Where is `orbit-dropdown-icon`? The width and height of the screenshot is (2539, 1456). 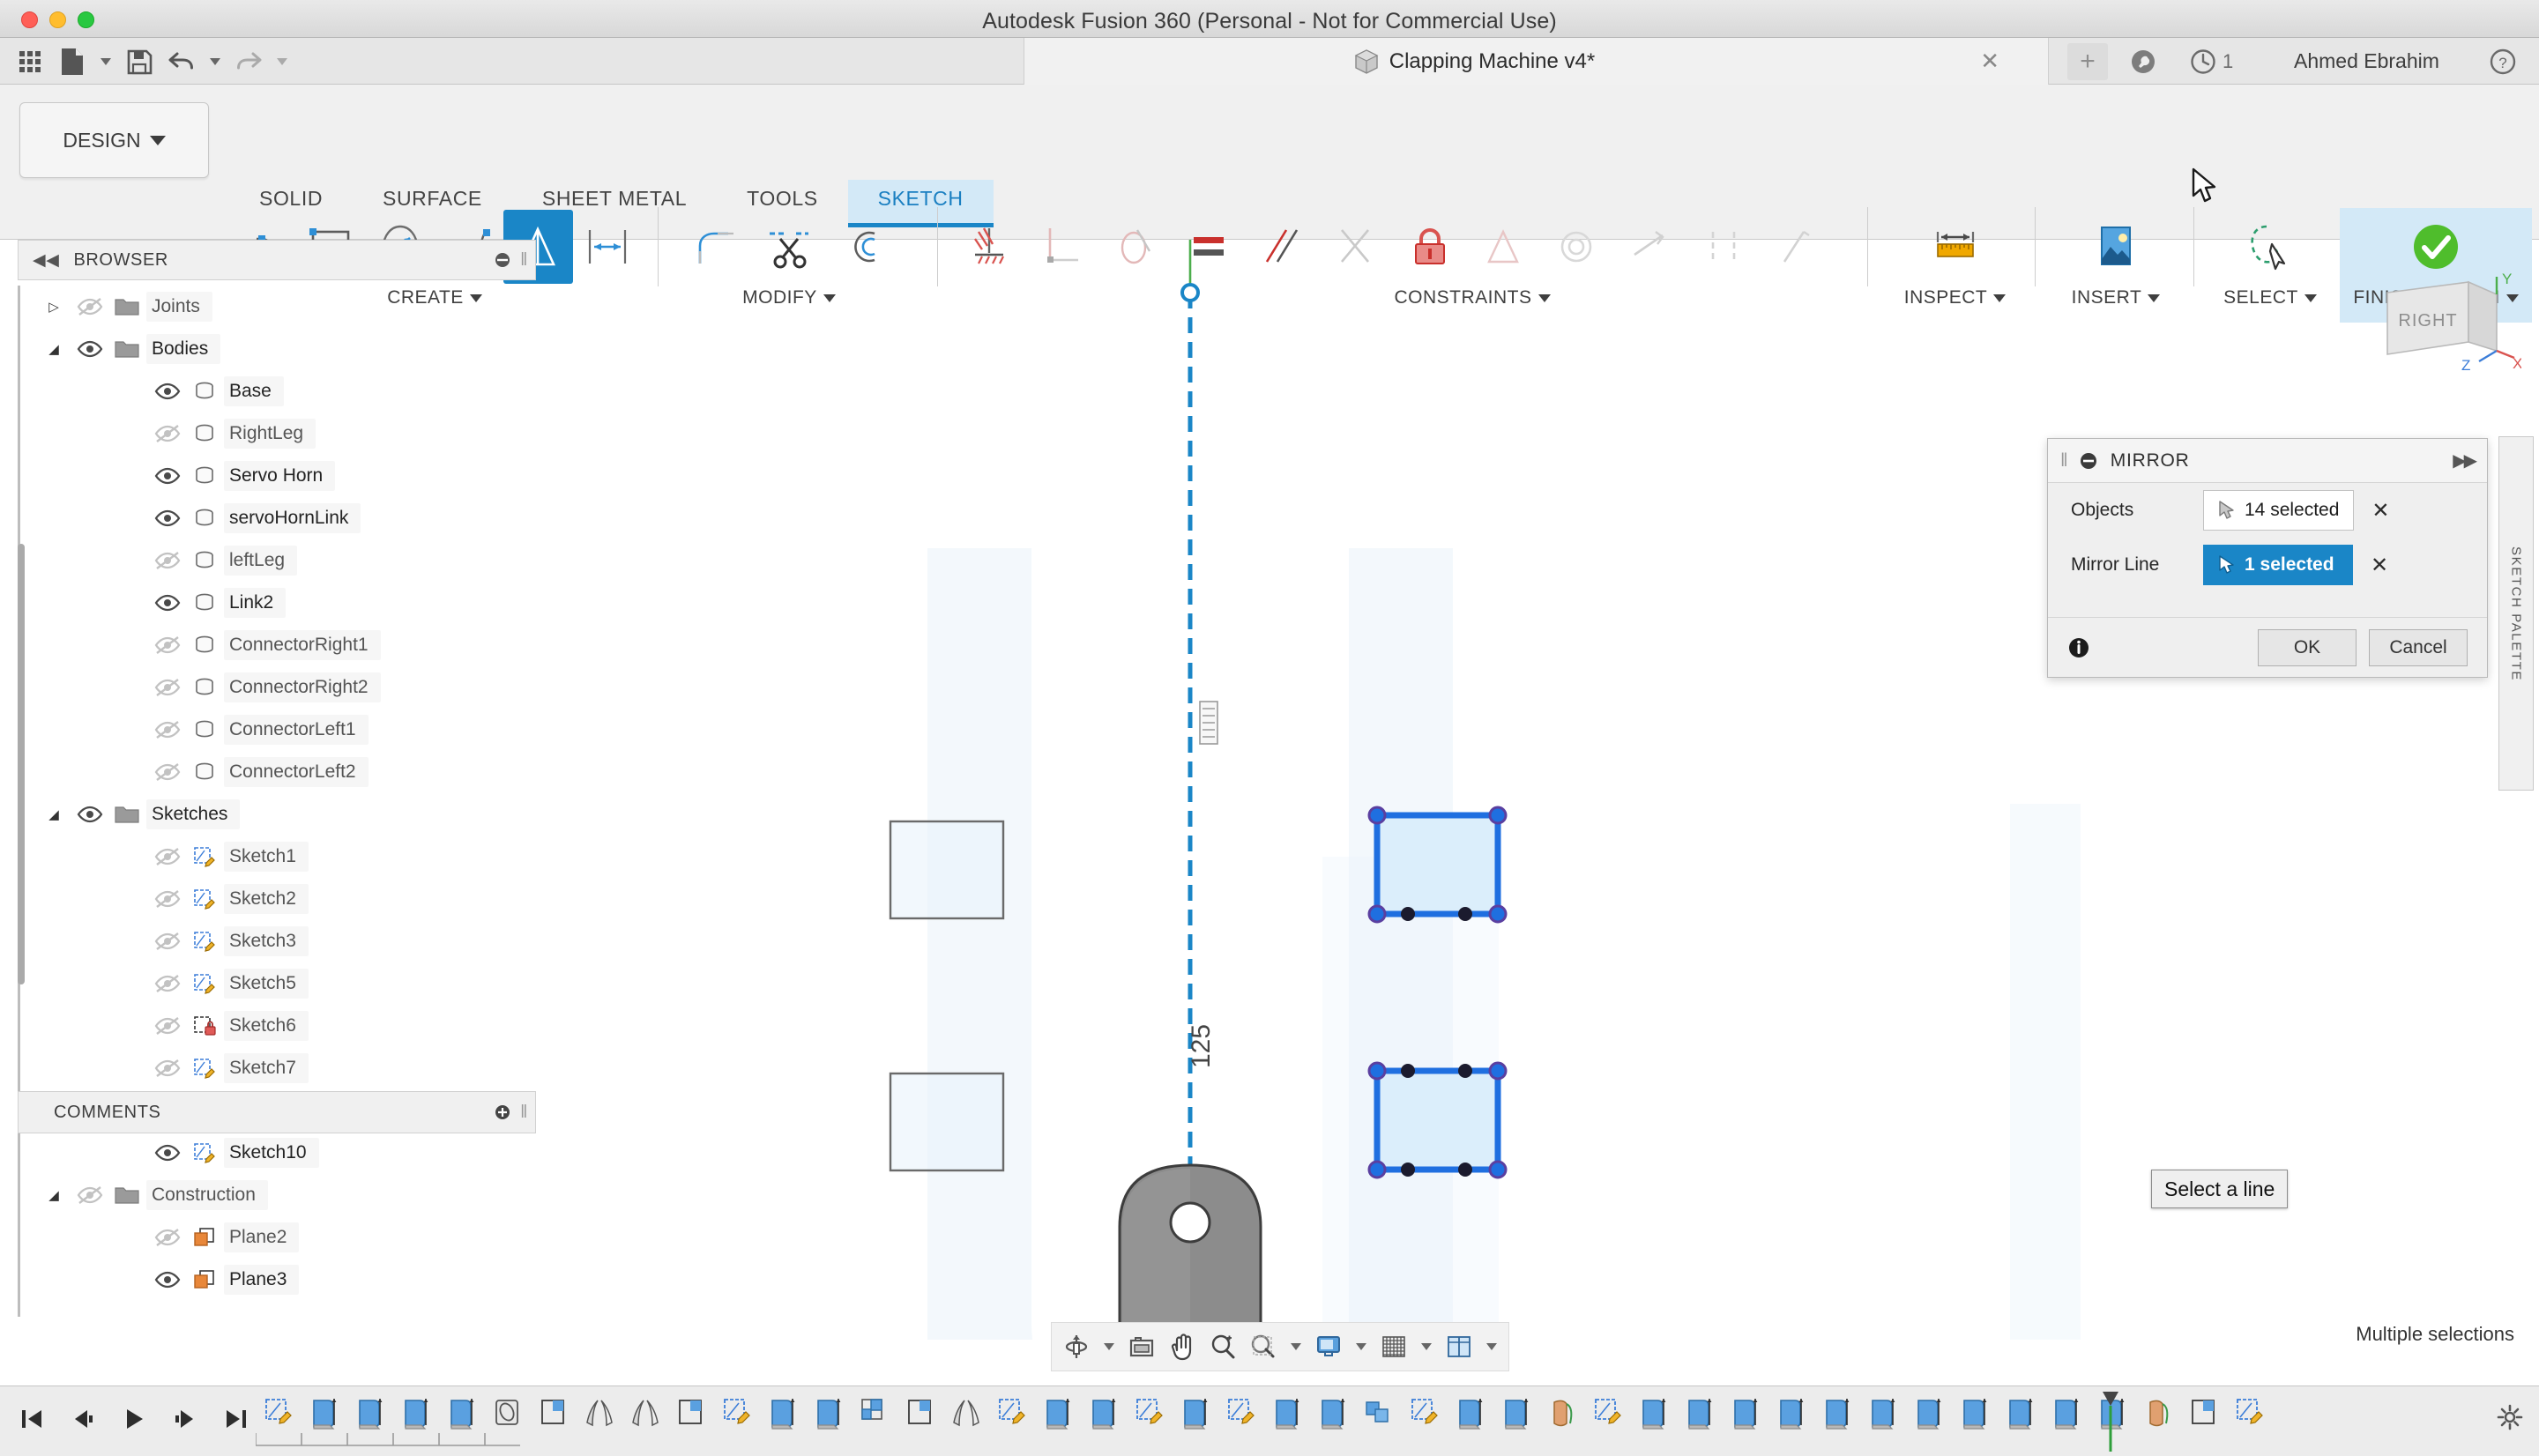 orbit-dropdown-icon is located at coordinates (1109, 1347).